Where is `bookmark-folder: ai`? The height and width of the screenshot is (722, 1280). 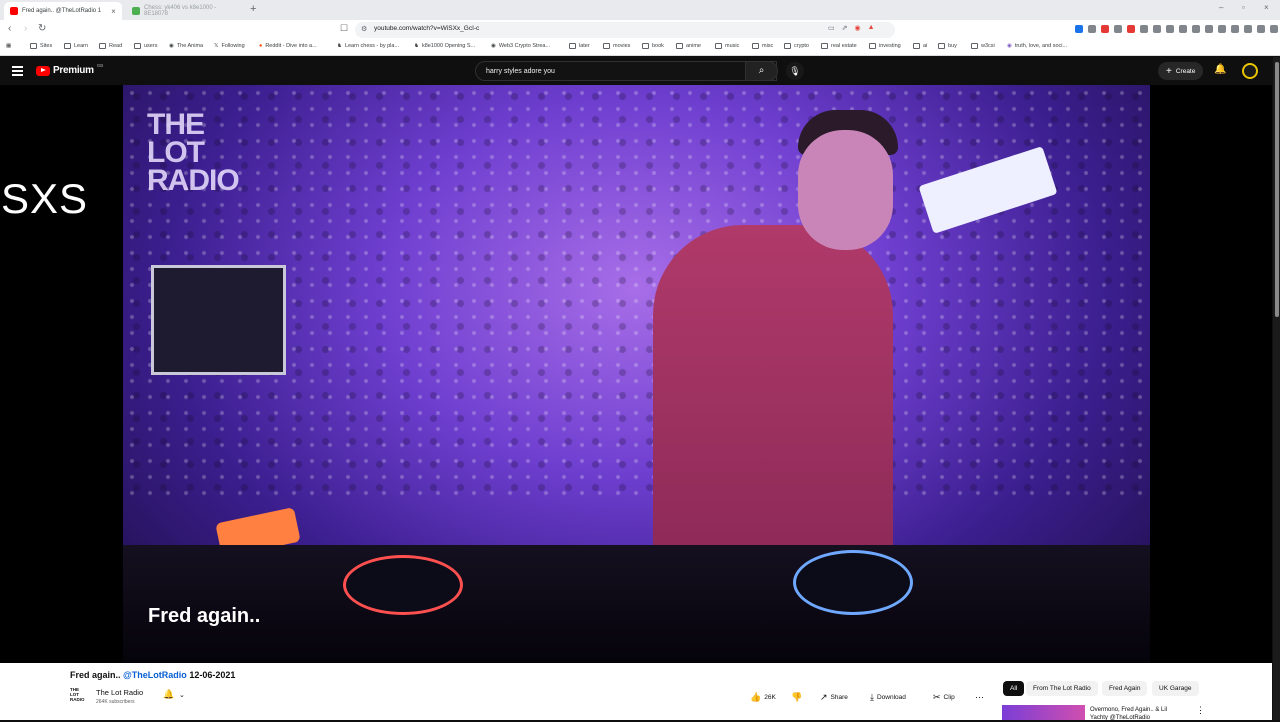
bookmark-folder: ai is located at coordinates (920, 46).